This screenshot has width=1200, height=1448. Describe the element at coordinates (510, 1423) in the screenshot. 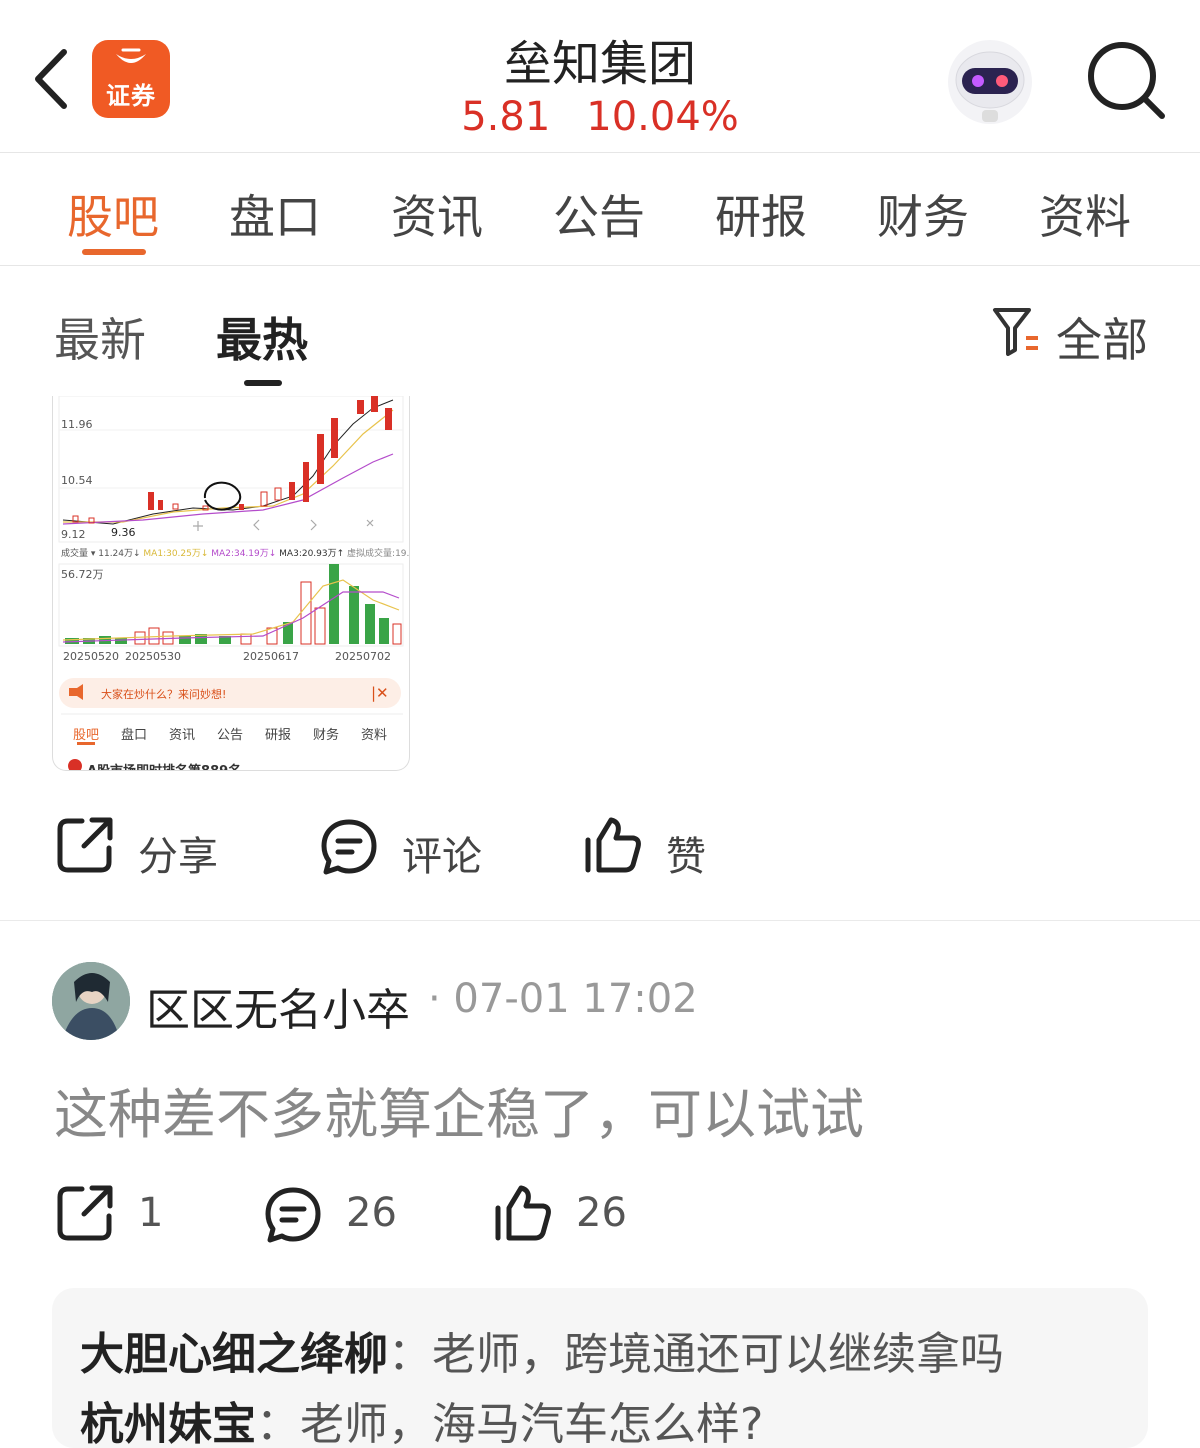

I see `comment-text: ：老师，海马汽车怎么样?` at that location.